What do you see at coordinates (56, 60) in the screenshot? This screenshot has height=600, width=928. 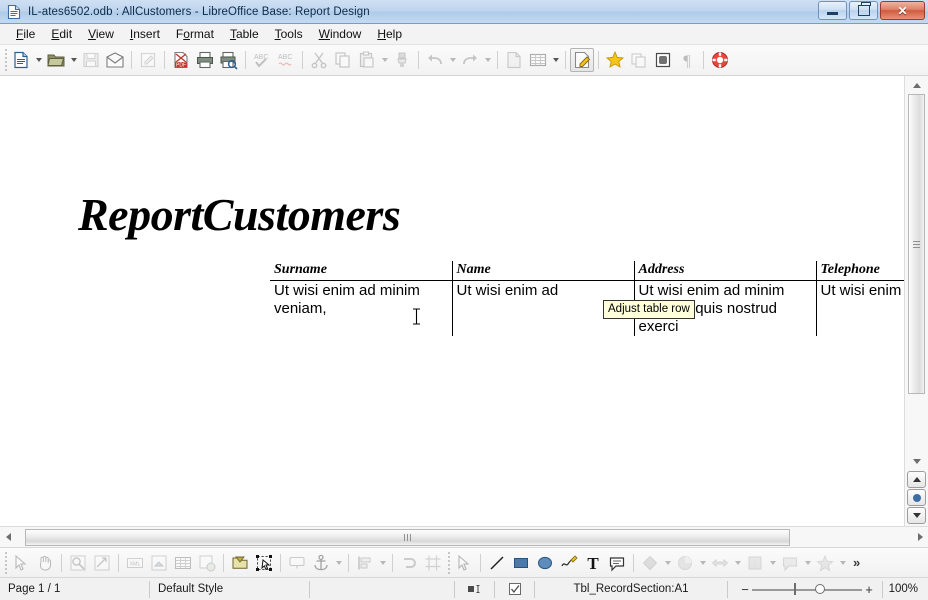 I see `open-folder-icon` at bounding box center [56, 60].